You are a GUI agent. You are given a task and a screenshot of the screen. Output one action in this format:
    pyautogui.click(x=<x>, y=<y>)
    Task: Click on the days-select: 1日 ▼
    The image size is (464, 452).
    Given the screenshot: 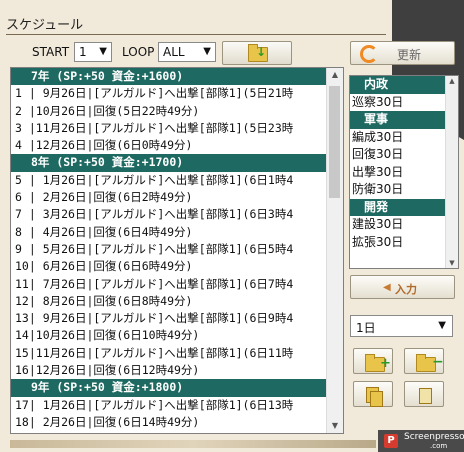 What is the action you would take?
    pyautogui.click(x=401, y=326)
    